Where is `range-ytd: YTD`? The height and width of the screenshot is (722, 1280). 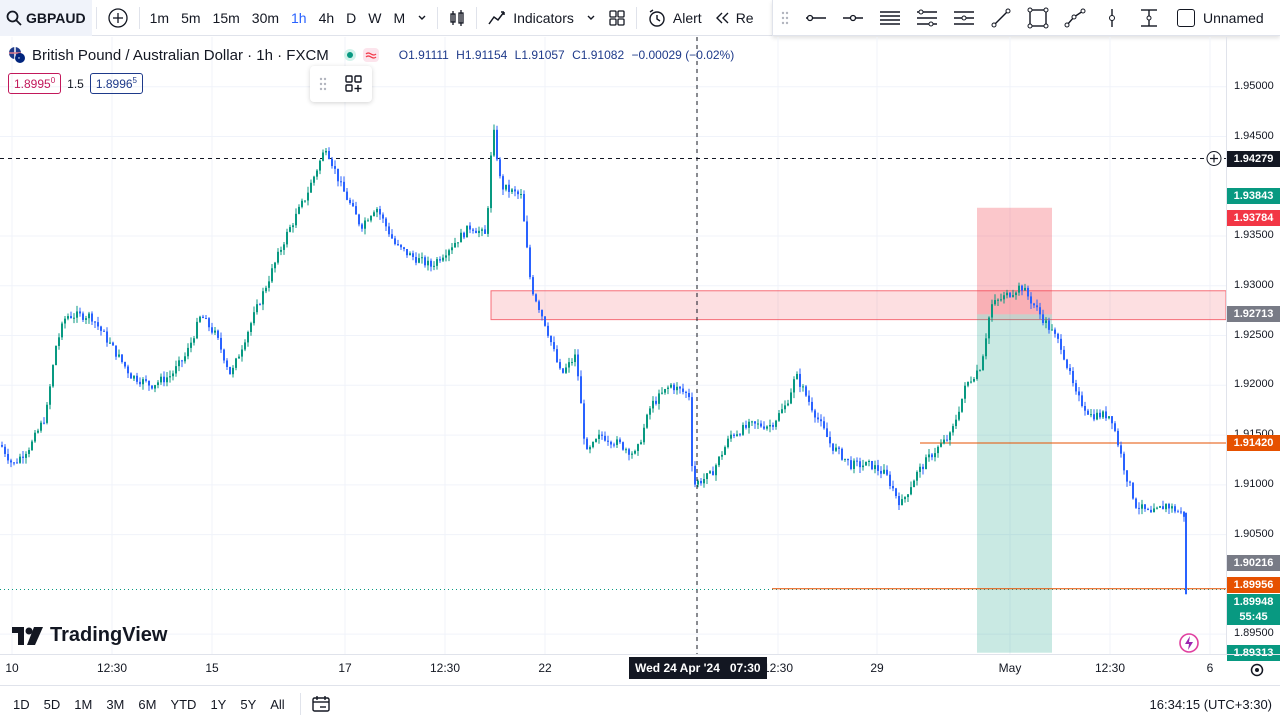
range-ytd: YTD is located at coordinates (183, 704).